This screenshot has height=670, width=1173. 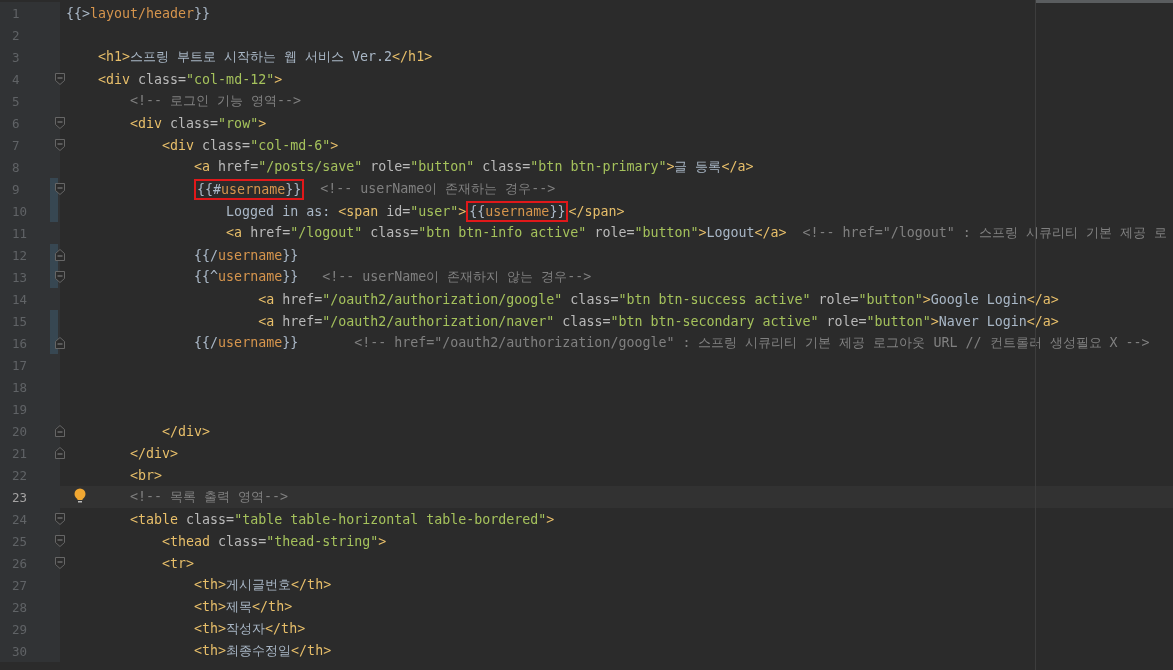 I want to click on code-text: <h1>스프링 부트로 시작하는 웹 서비스 Ver.2</h1>, so click(x=265, y=57).